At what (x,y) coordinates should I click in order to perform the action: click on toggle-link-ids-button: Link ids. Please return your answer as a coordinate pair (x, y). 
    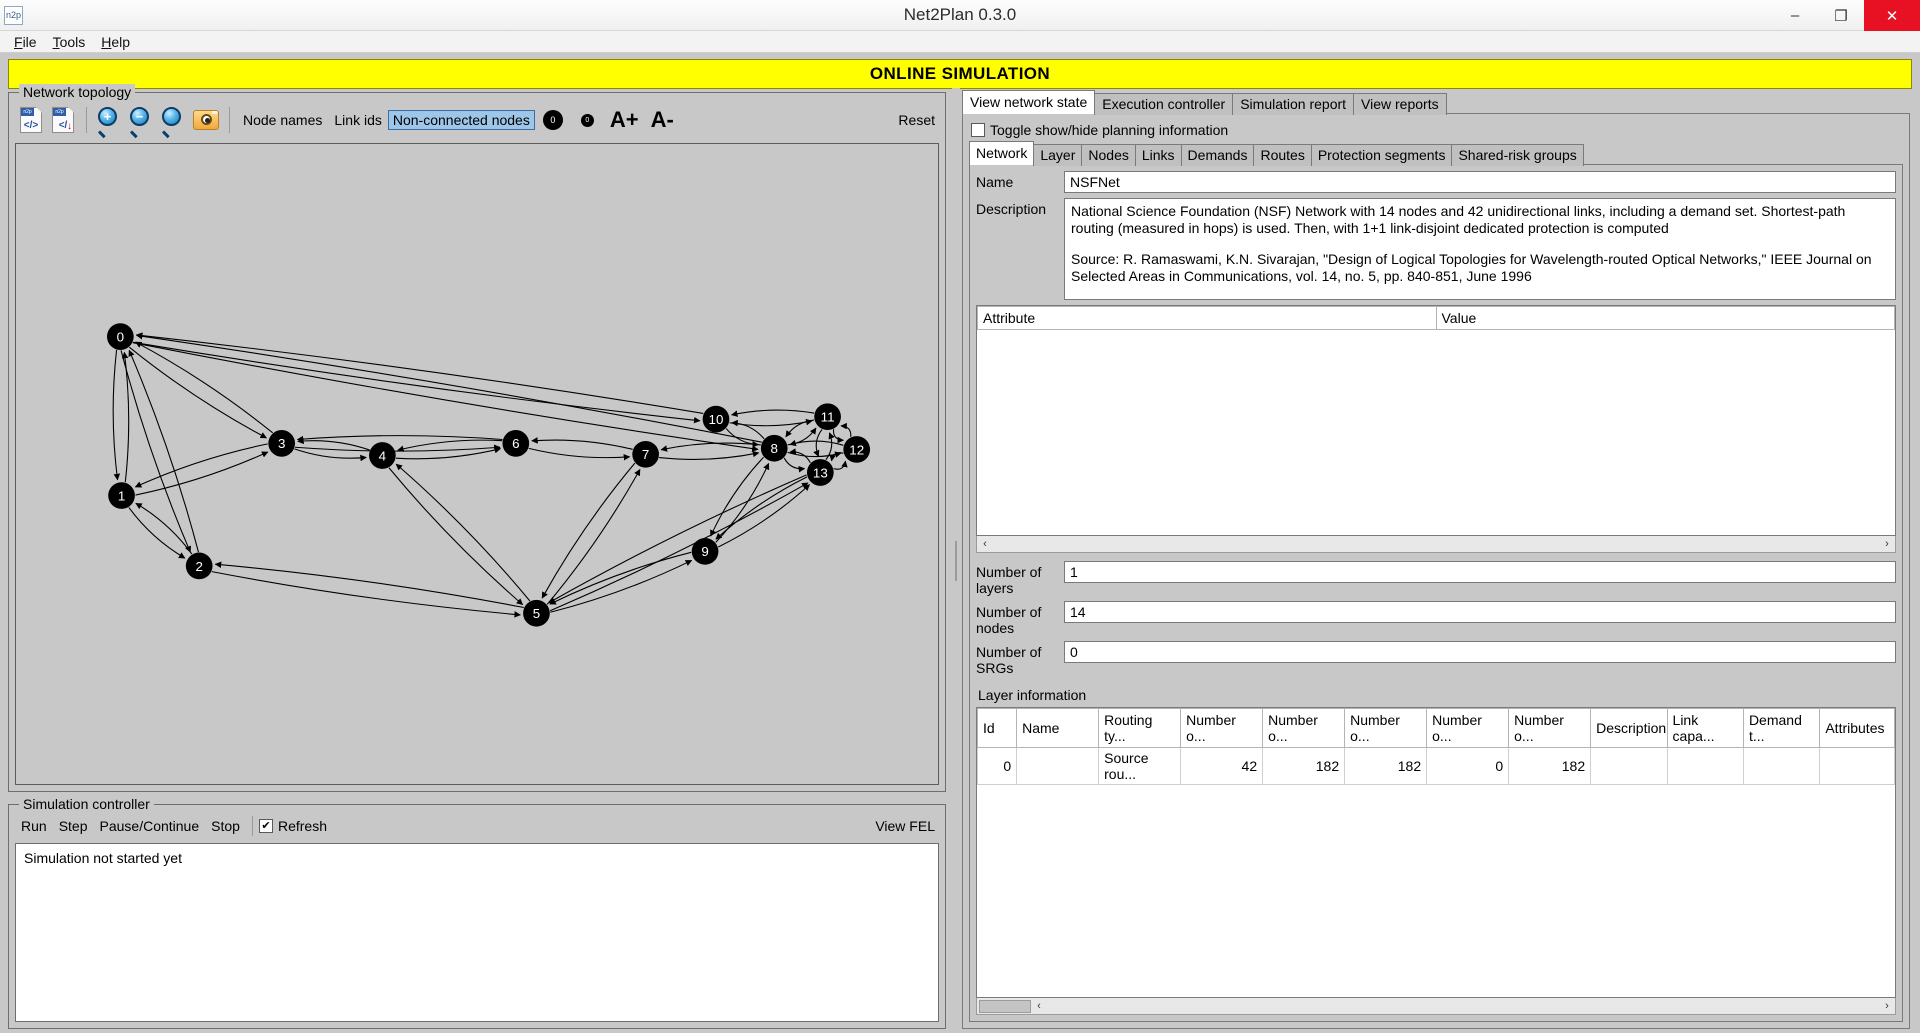
    Looking at the image, I should click on (357, 120).